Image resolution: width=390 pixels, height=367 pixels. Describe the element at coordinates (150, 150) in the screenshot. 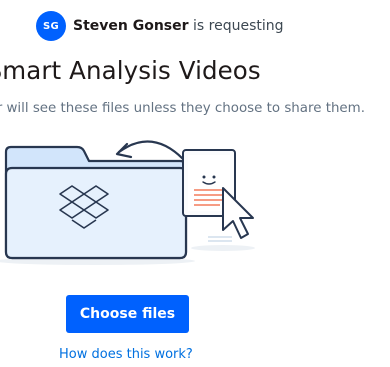

I see `curved-arrow-icon` at that location.